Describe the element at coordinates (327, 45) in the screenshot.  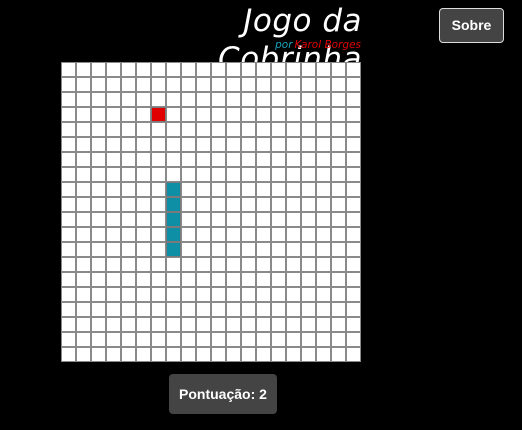
I see `byline-author: Karol Borges` at that location.